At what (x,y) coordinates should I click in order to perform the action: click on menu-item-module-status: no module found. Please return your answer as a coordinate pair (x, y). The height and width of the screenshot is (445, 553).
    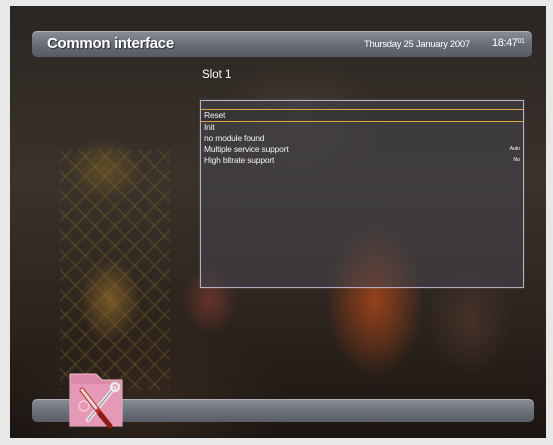
    Looking at the image, I should click on (362, 138).